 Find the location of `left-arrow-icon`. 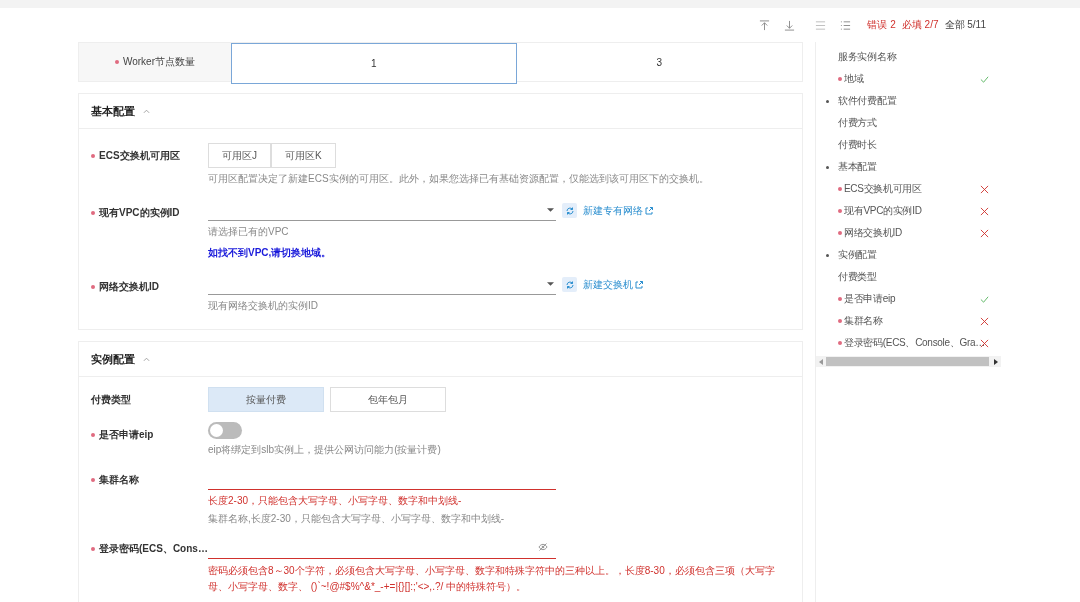

left-arrow-icon is located at coordinates (821, 361).